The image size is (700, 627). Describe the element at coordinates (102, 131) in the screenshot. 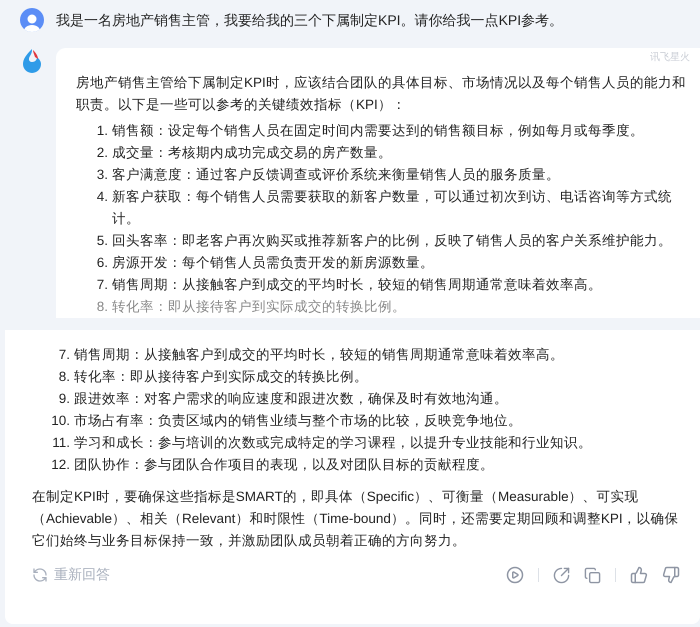

I see `list-number: 1.` at that location.